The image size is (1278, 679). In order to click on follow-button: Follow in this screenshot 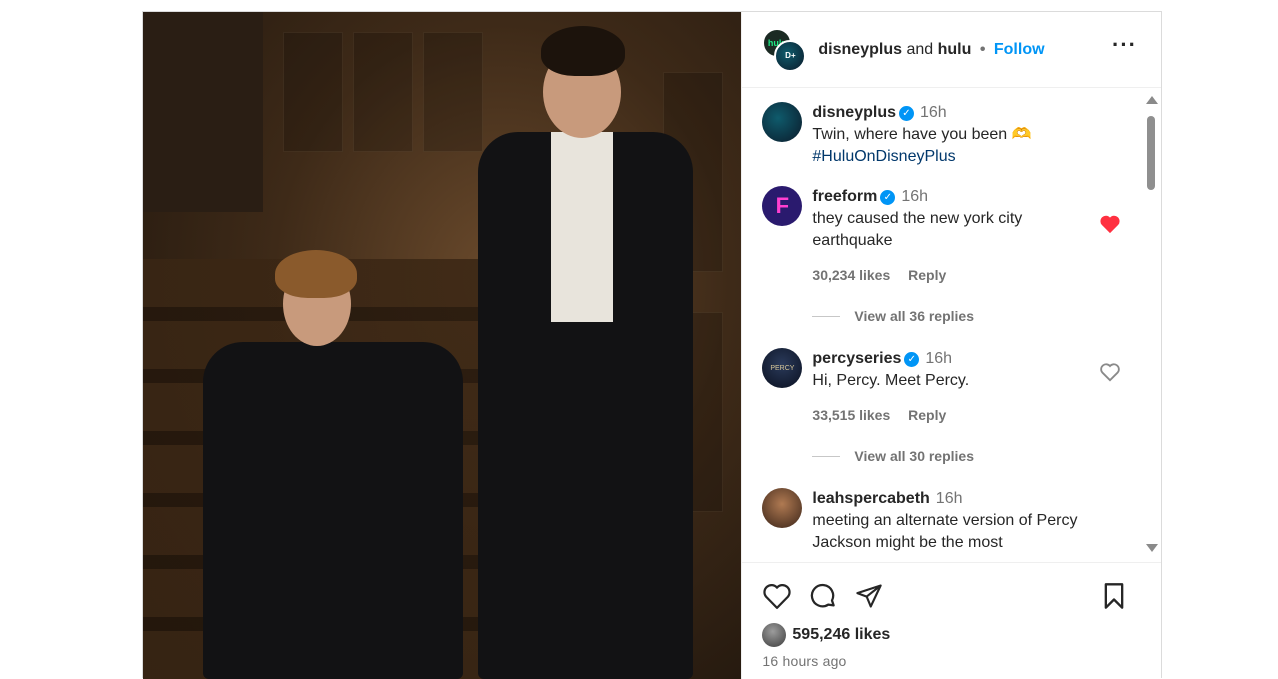, I will do `click(1019, 49)`.